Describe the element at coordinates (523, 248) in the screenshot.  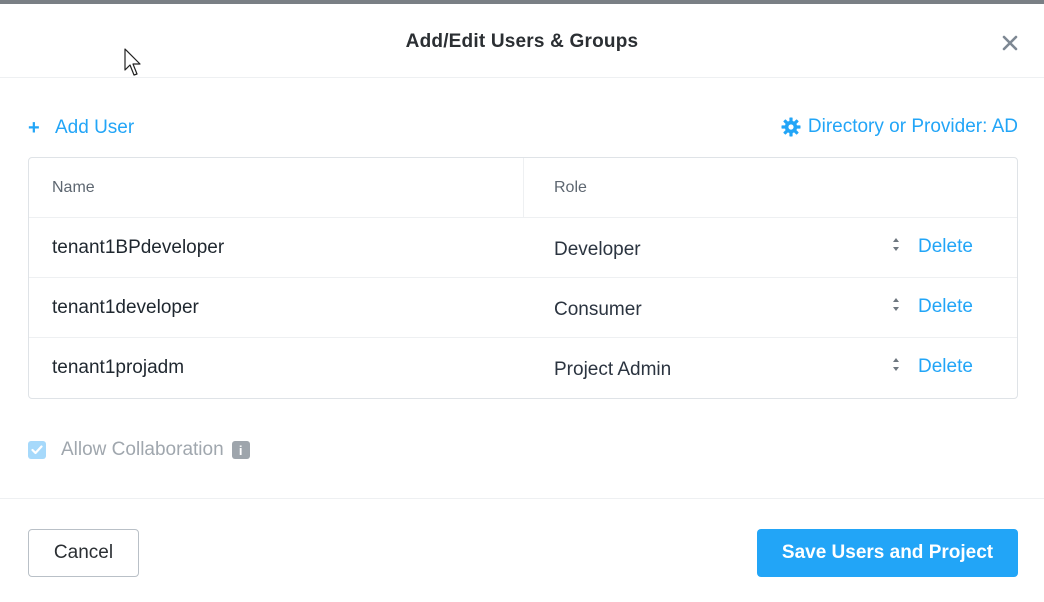
I see `table-row: tenant1BPdeveloper Developer Delete` at that location.